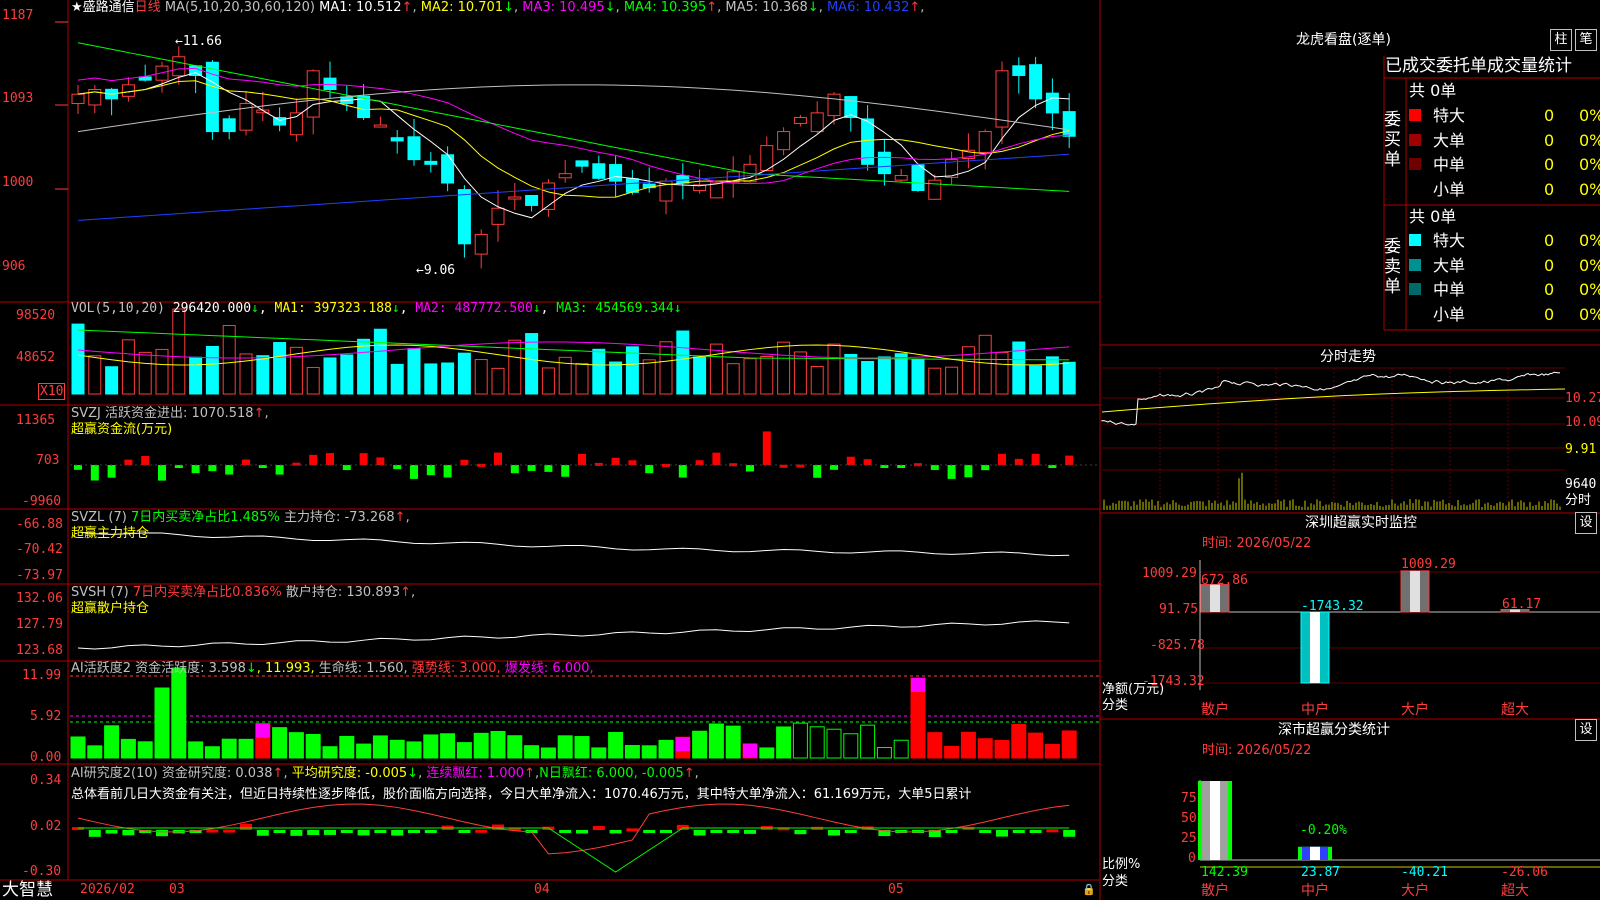 Image resolution: width=1600 pixels, height=900 pixels. I want to click on avg-research-value: 平均研究度: -0.005, so click(349, 773).